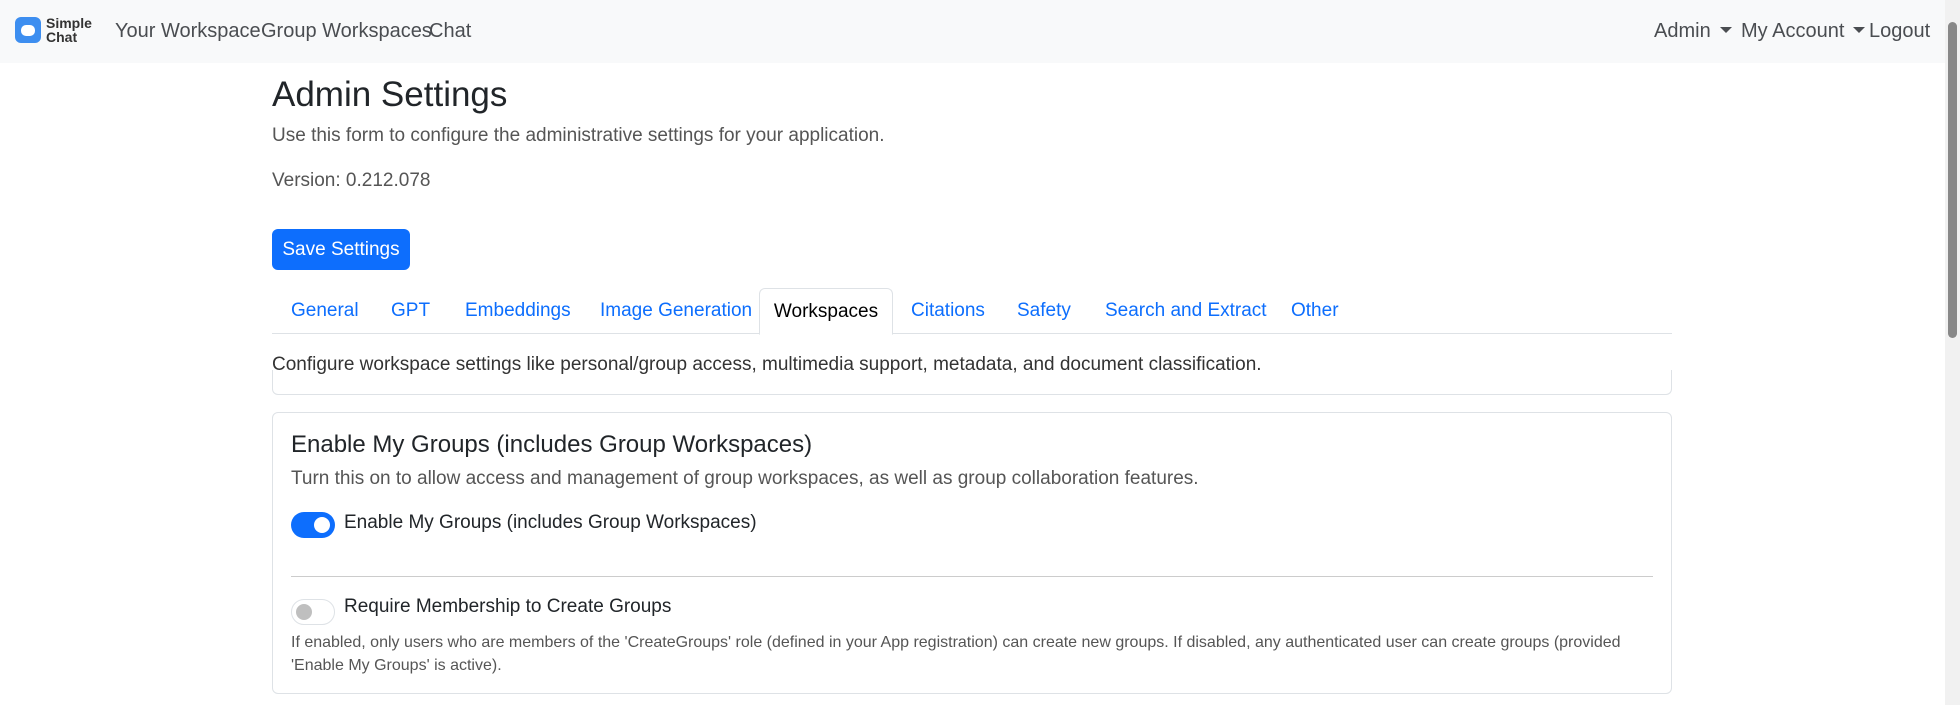 Image resolution: width=1960 pixels, height=705 pixels. Describe the element at coordinates (518, 311) in the screenshot. I see `tab-embeddings: Embeddings` at that location.